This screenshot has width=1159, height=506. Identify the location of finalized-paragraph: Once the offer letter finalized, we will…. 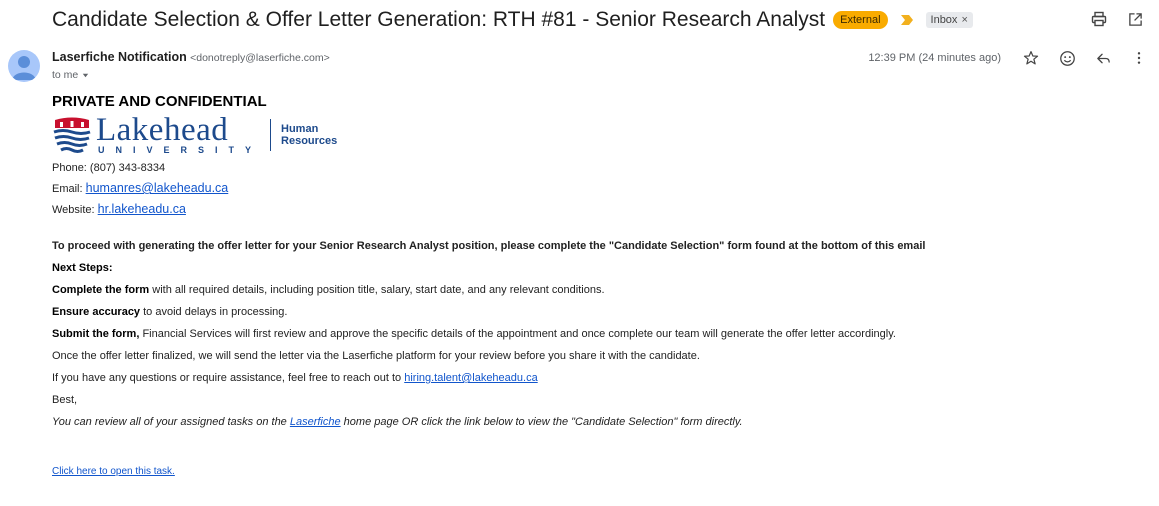
(376, 356).